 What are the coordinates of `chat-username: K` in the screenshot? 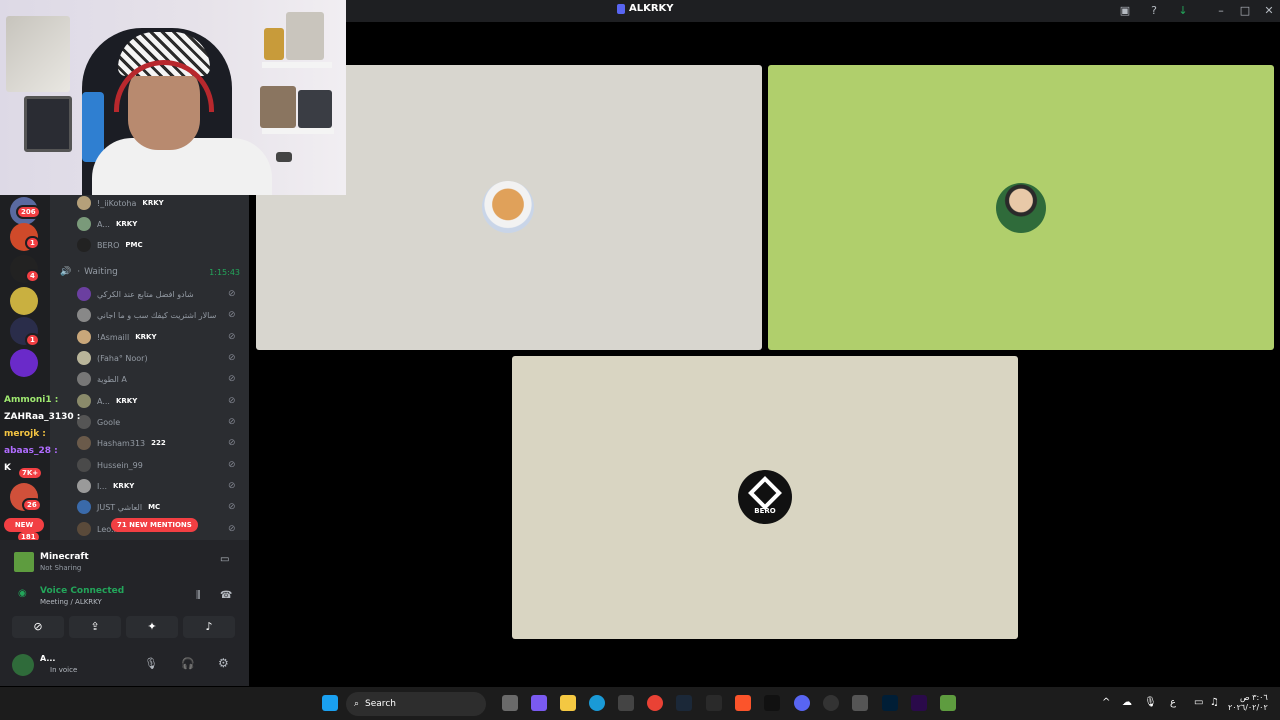 It's located at (7, 468).